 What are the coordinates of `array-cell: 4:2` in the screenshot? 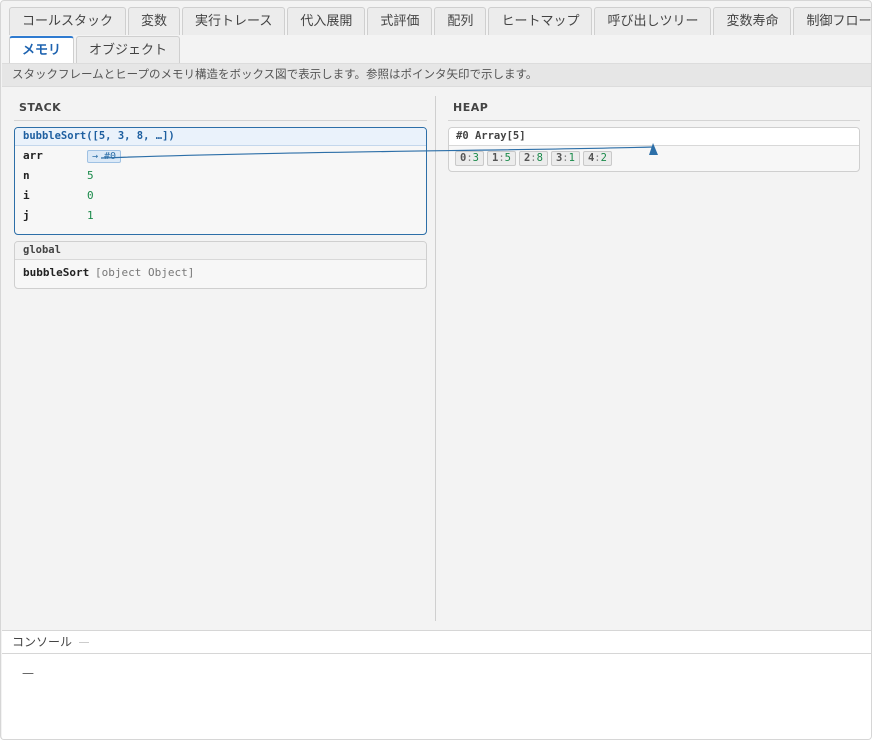 It's located at (597, 158).